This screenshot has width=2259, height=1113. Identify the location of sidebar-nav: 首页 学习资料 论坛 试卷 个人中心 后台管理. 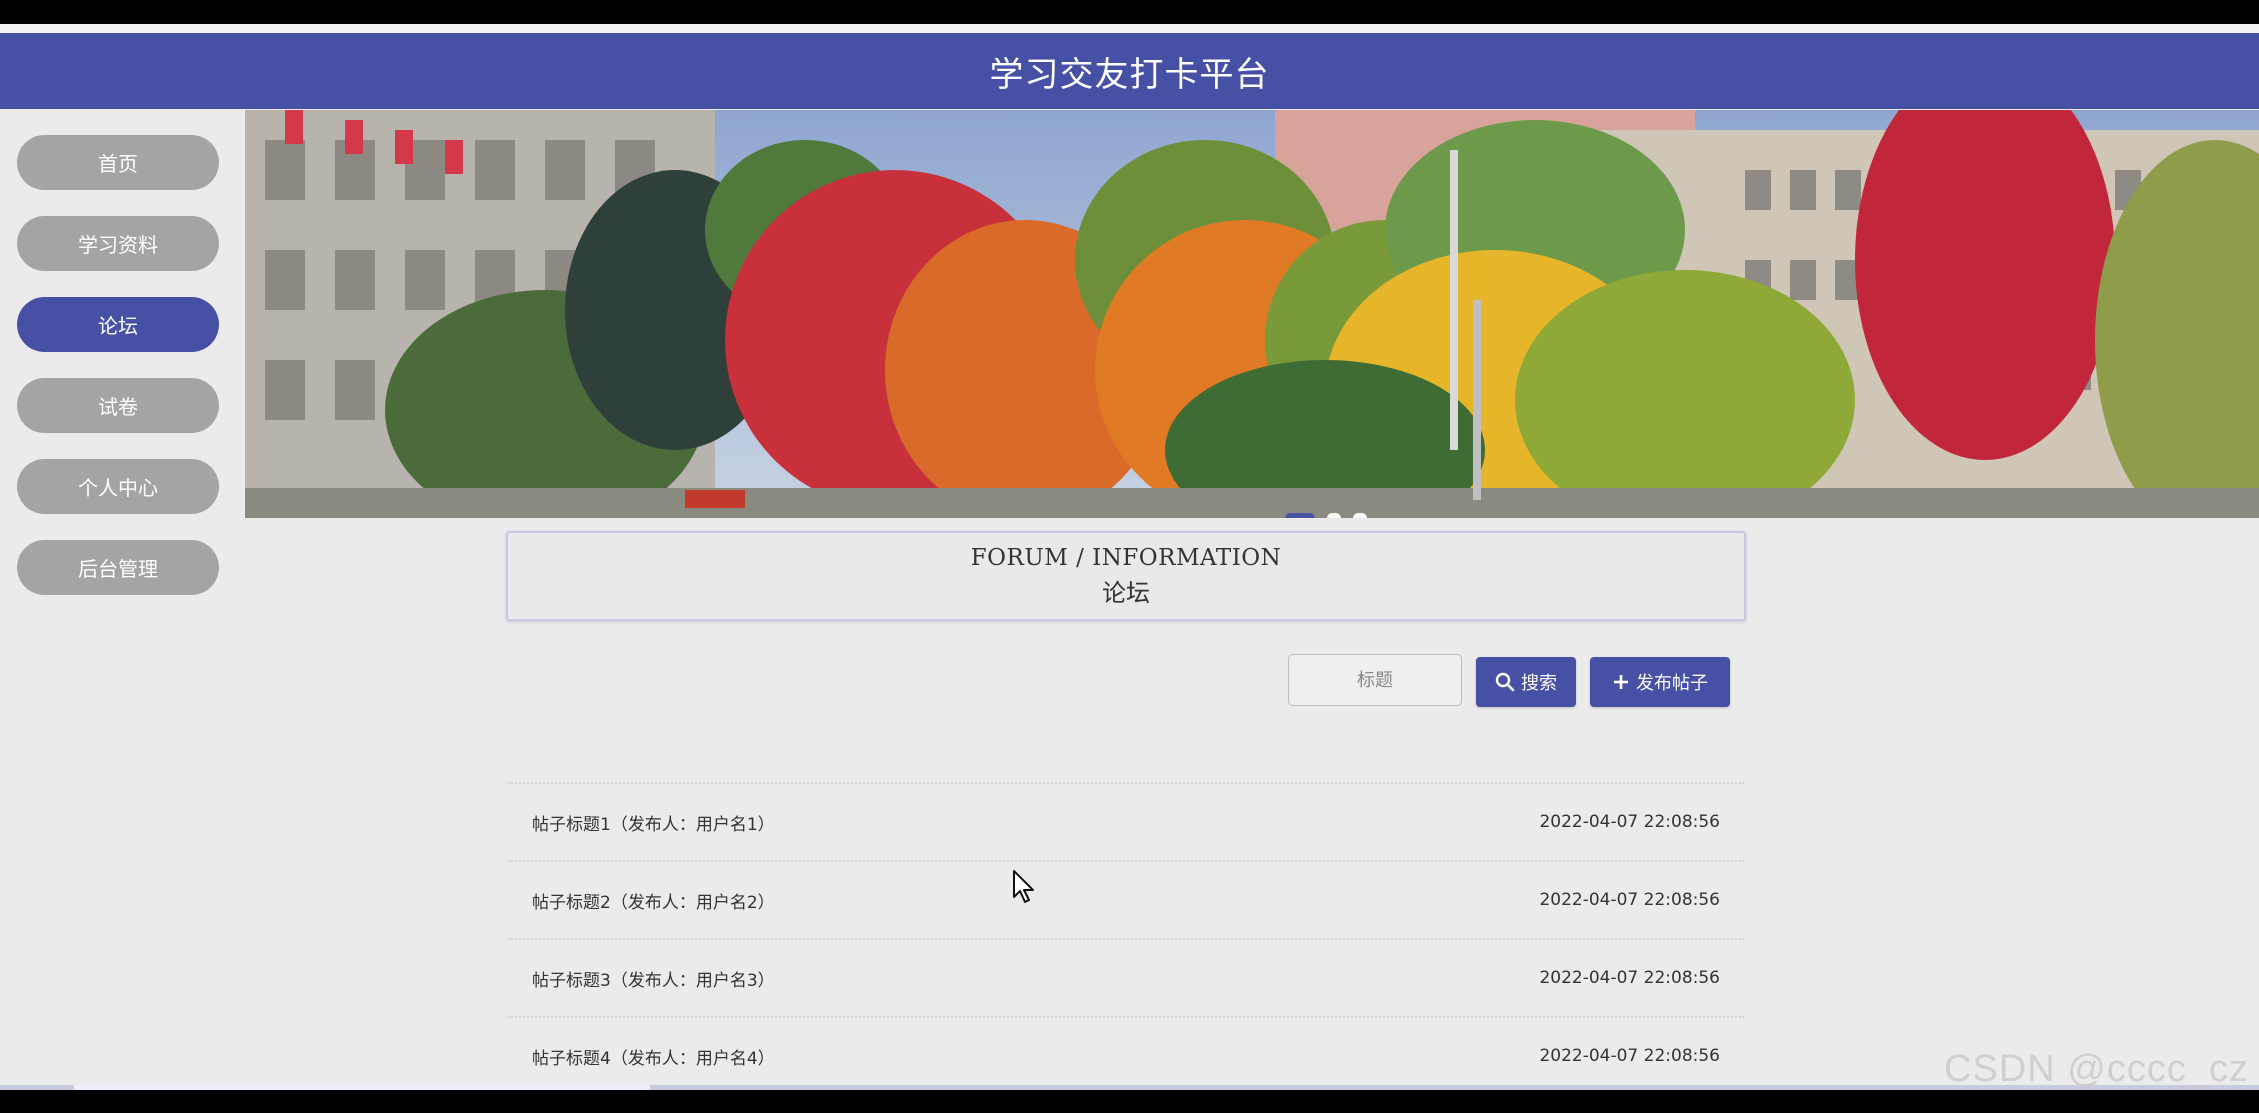
(118, 378).